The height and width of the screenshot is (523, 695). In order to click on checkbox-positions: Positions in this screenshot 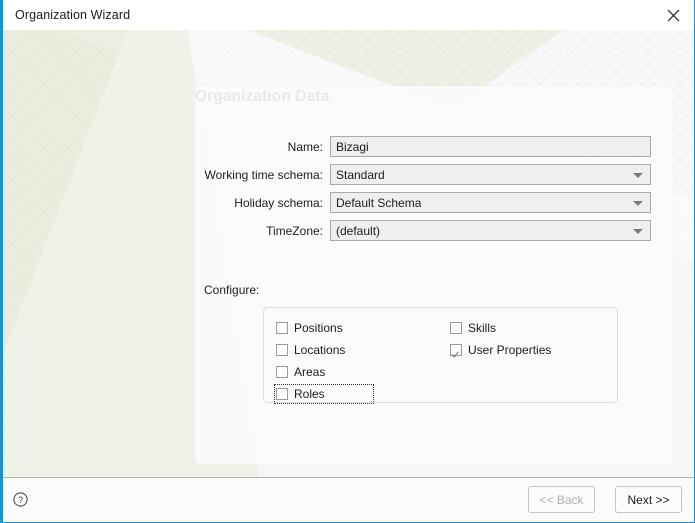, I will do `click(310, 328)`.